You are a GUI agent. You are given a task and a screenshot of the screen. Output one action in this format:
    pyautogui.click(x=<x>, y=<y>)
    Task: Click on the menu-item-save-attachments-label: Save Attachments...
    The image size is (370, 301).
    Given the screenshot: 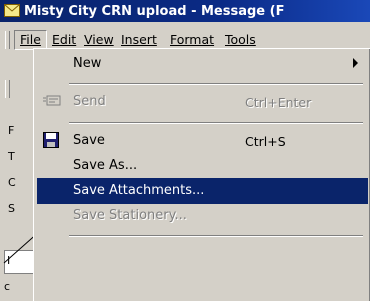 What is the action you would take?
    pyautogui.click(x=139, y=190)
    